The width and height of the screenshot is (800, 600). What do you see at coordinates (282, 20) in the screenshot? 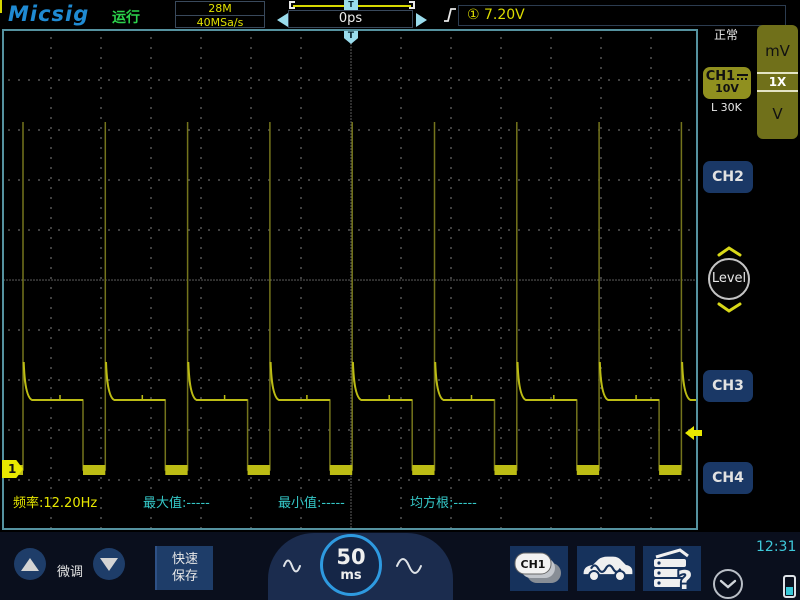
I see `pan-left-icon` at bounding box center [282, 20].